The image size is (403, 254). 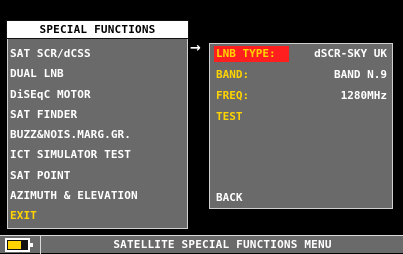 What do you see at coordinates (246, 53) in the screenshot?
I see `lnb-type-label: LNB TYPE:` at bounding box center [246, 53].